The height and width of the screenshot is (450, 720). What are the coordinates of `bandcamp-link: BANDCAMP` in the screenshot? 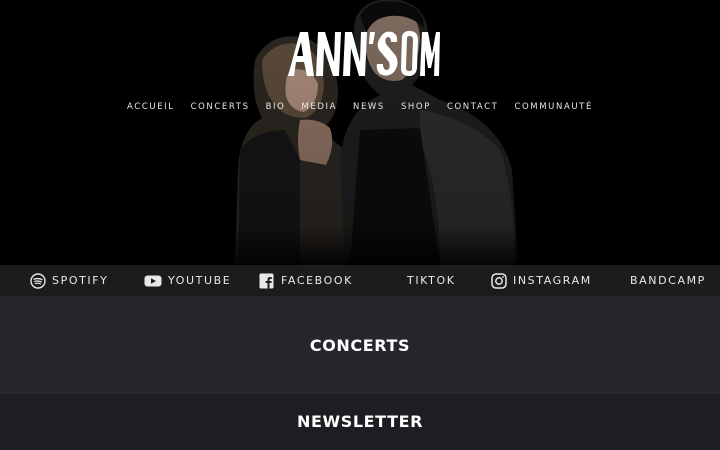 It's located at (668, 280).